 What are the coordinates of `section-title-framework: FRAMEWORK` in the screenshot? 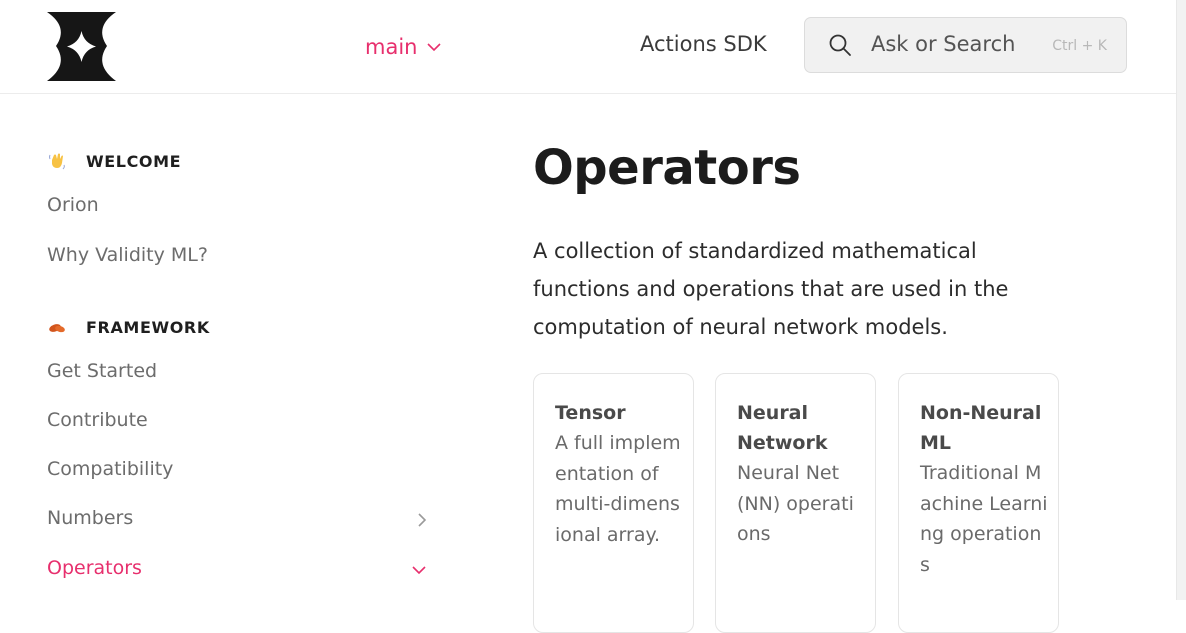 It's located at (128, 327).